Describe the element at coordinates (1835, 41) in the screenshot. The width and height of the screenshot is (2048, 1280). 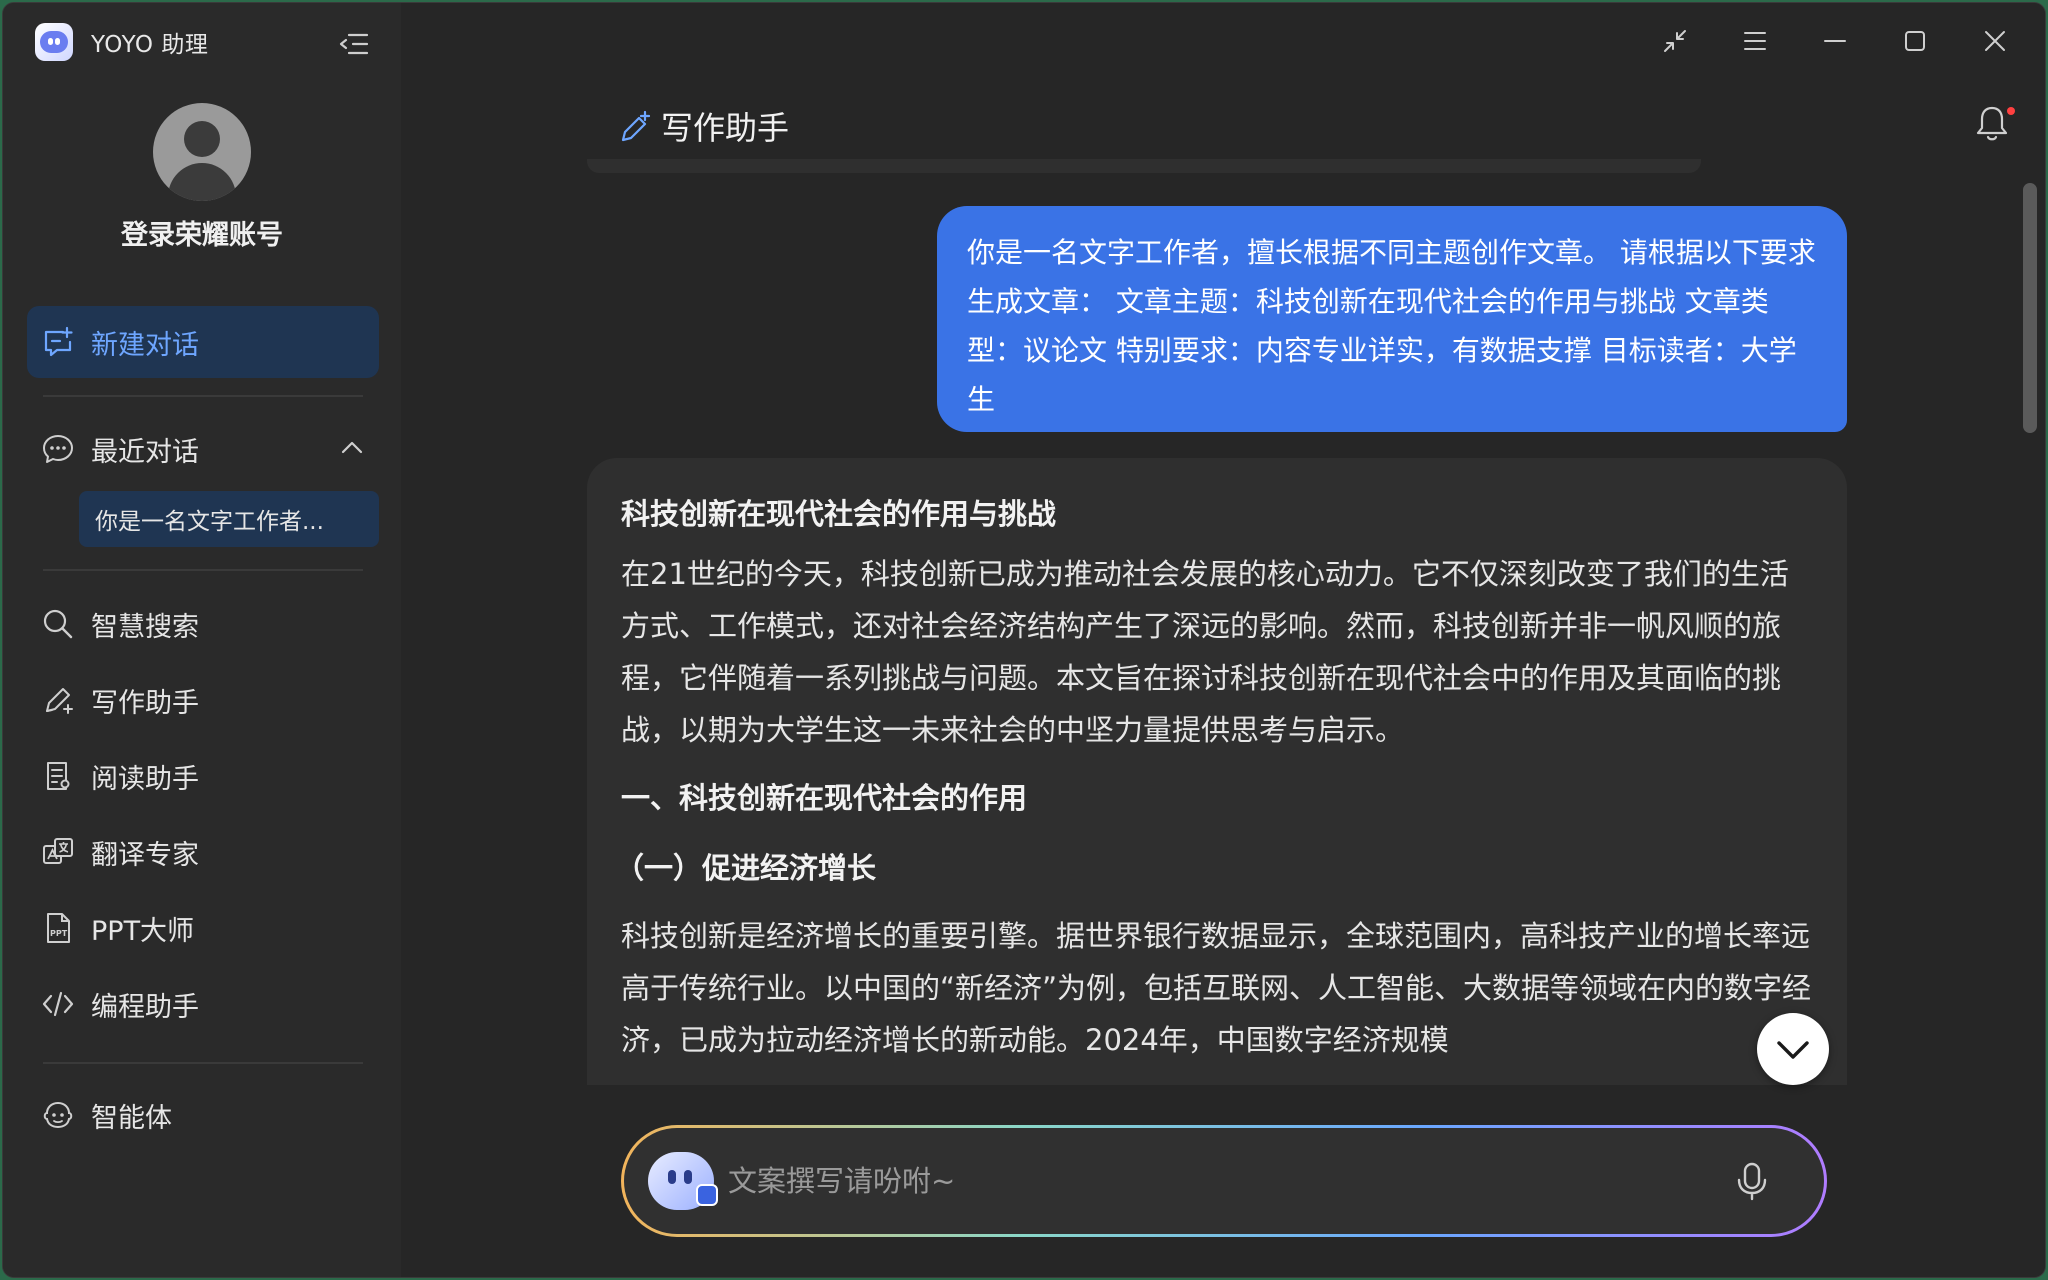
I see `minimize-icon` at that location.